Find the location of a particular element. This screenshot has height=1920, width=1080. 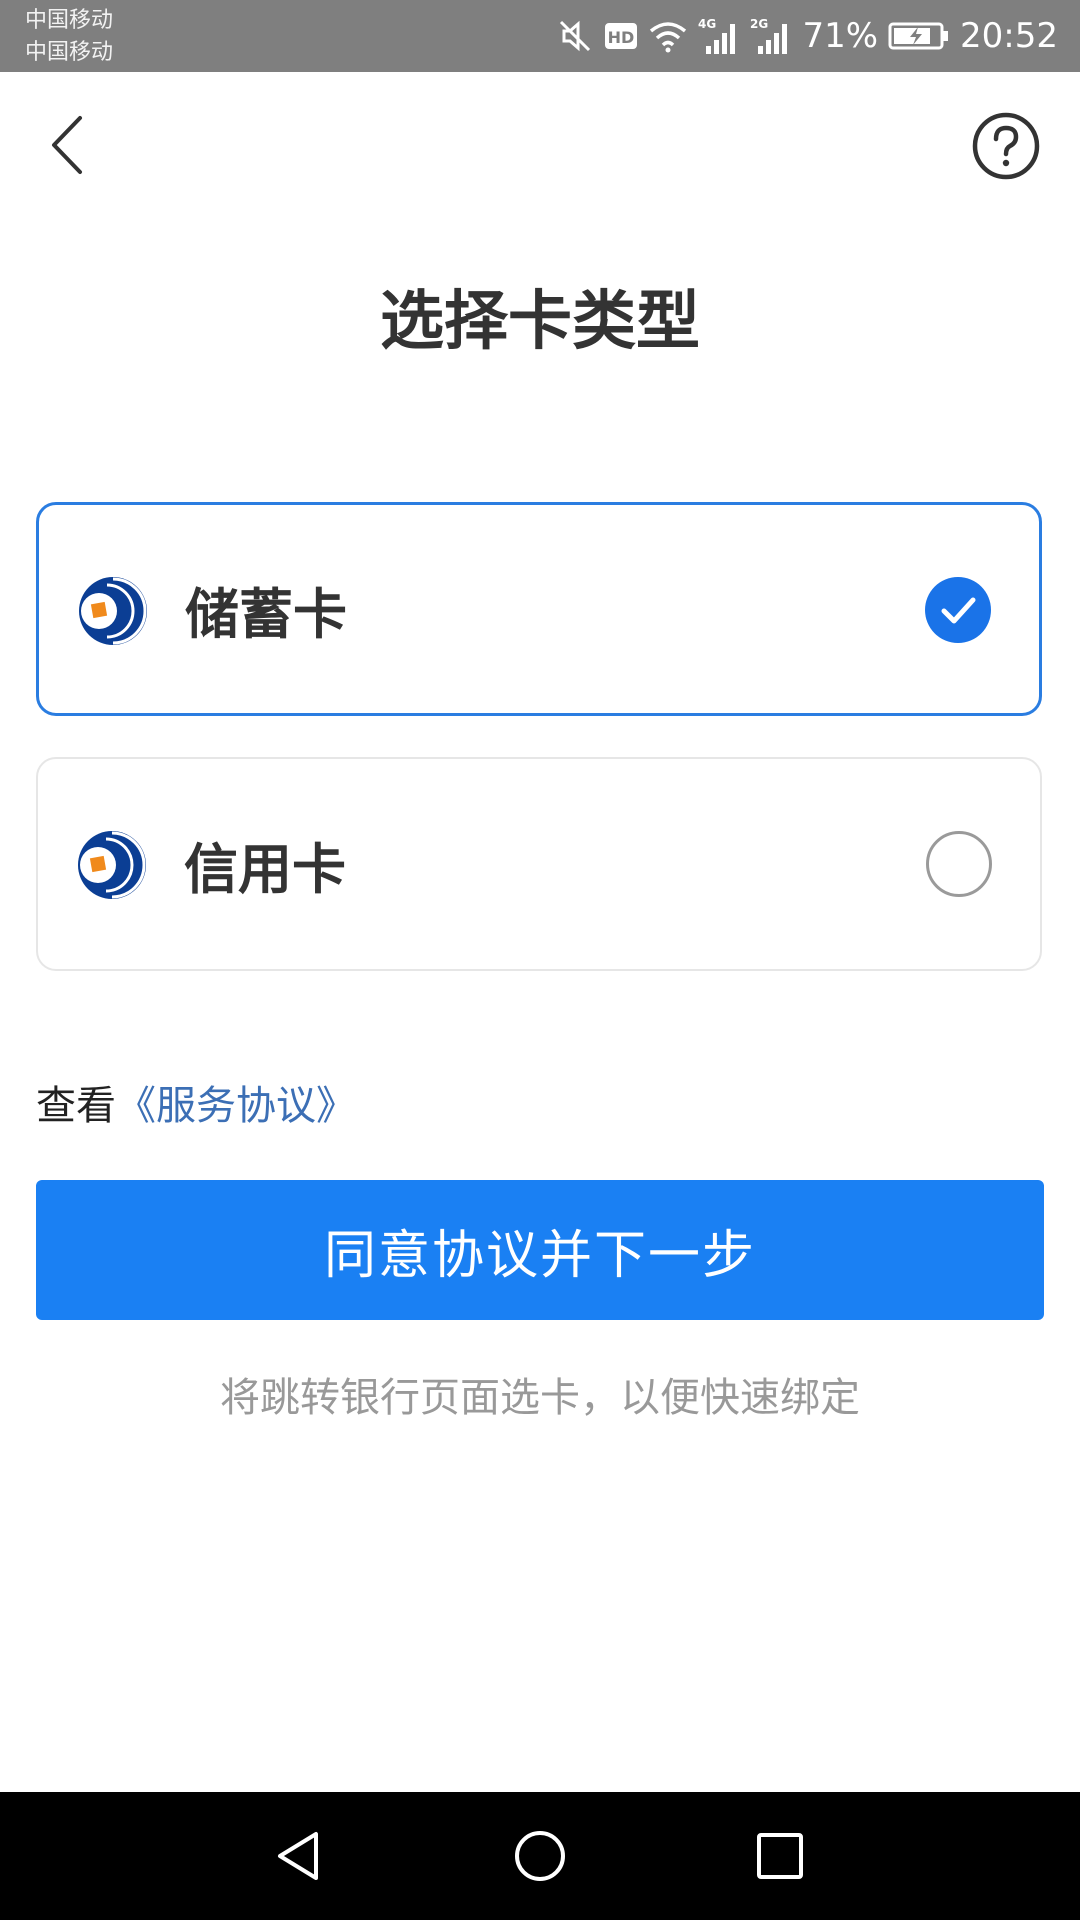

navigation-bar is located at coordinates (540, 1856).